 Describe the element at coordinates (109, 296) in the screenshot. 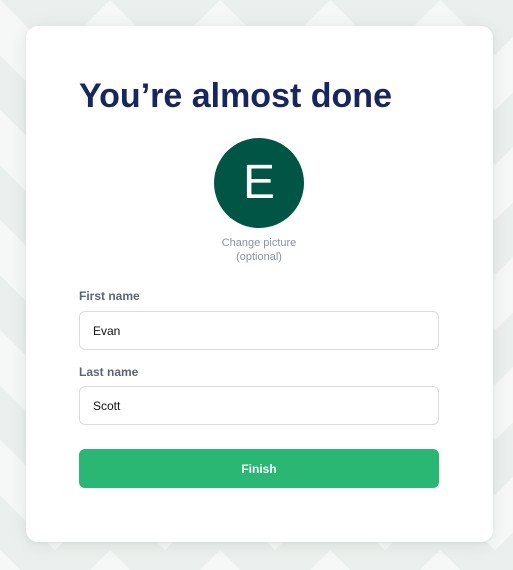

I see `first-name-label: First name` at that location.